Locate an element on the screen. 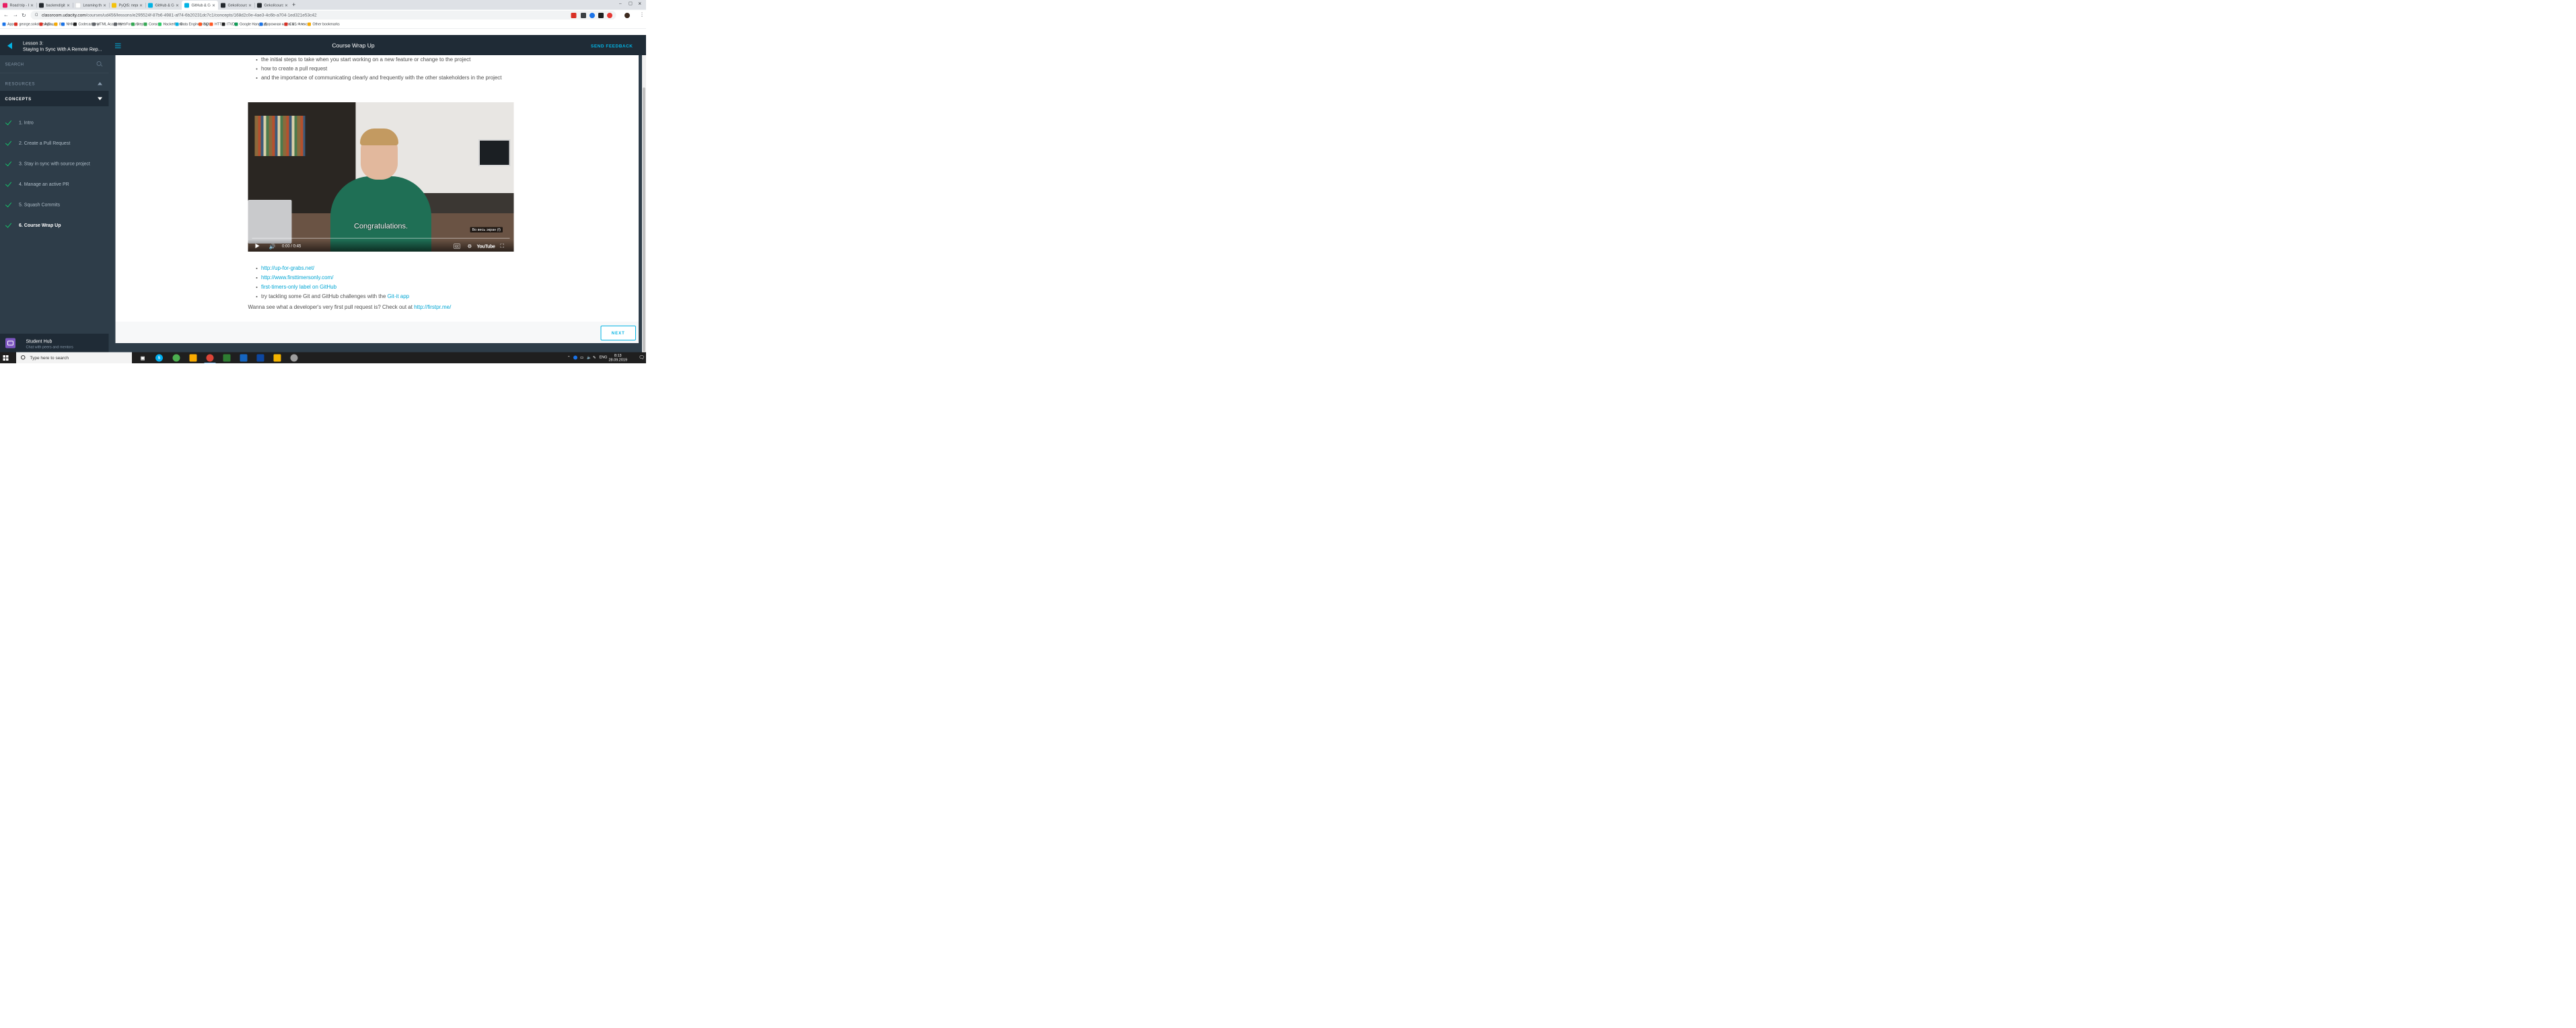  bookmark-item: SQL is located at coordinates (205, 24).